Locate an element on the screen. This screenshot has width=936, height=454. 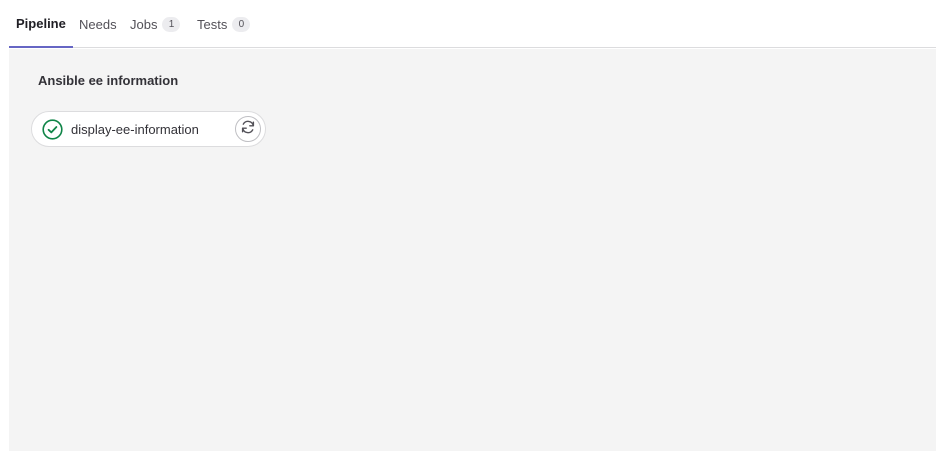
retry-icon is located at coordinates (248, 129).